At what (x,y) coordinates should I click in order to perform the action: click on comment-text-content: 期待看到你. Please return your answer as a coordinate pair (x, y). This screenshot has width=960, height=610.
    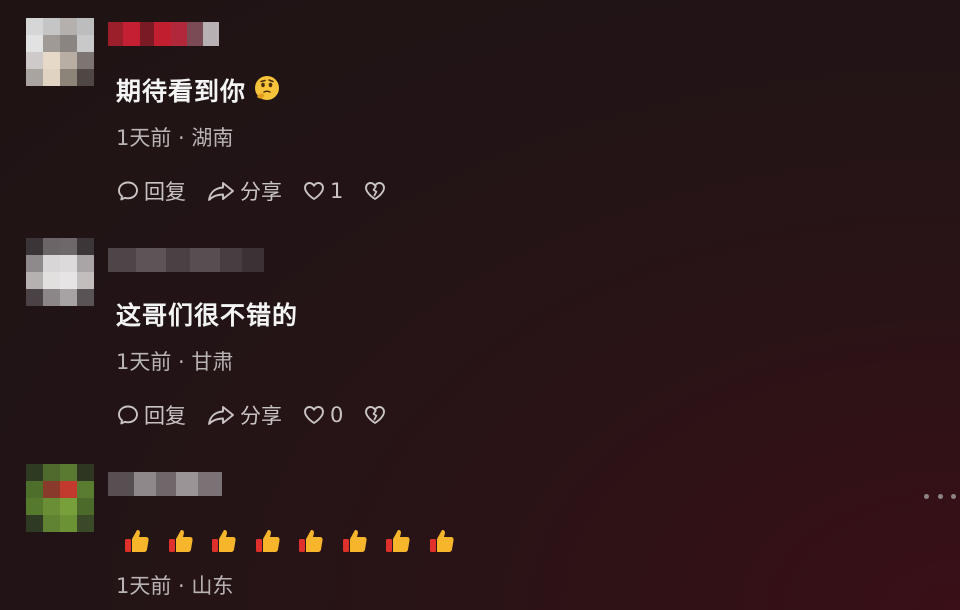
    Looking at the image, I should click on (181, 91).